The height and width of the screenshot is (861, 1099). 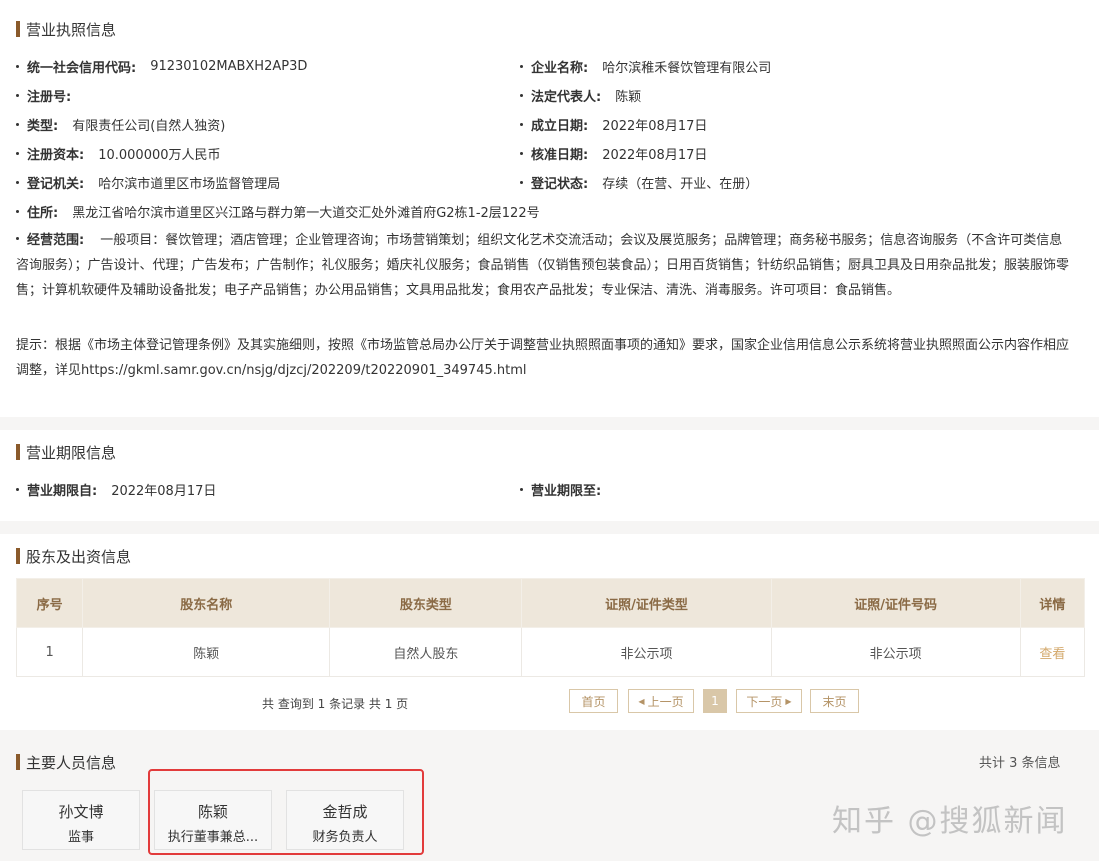 What do you see at coordinates (655, 155) in the screenshot?
I see `approved-value: 2022年08月17日` at bounding box center [655, 155].